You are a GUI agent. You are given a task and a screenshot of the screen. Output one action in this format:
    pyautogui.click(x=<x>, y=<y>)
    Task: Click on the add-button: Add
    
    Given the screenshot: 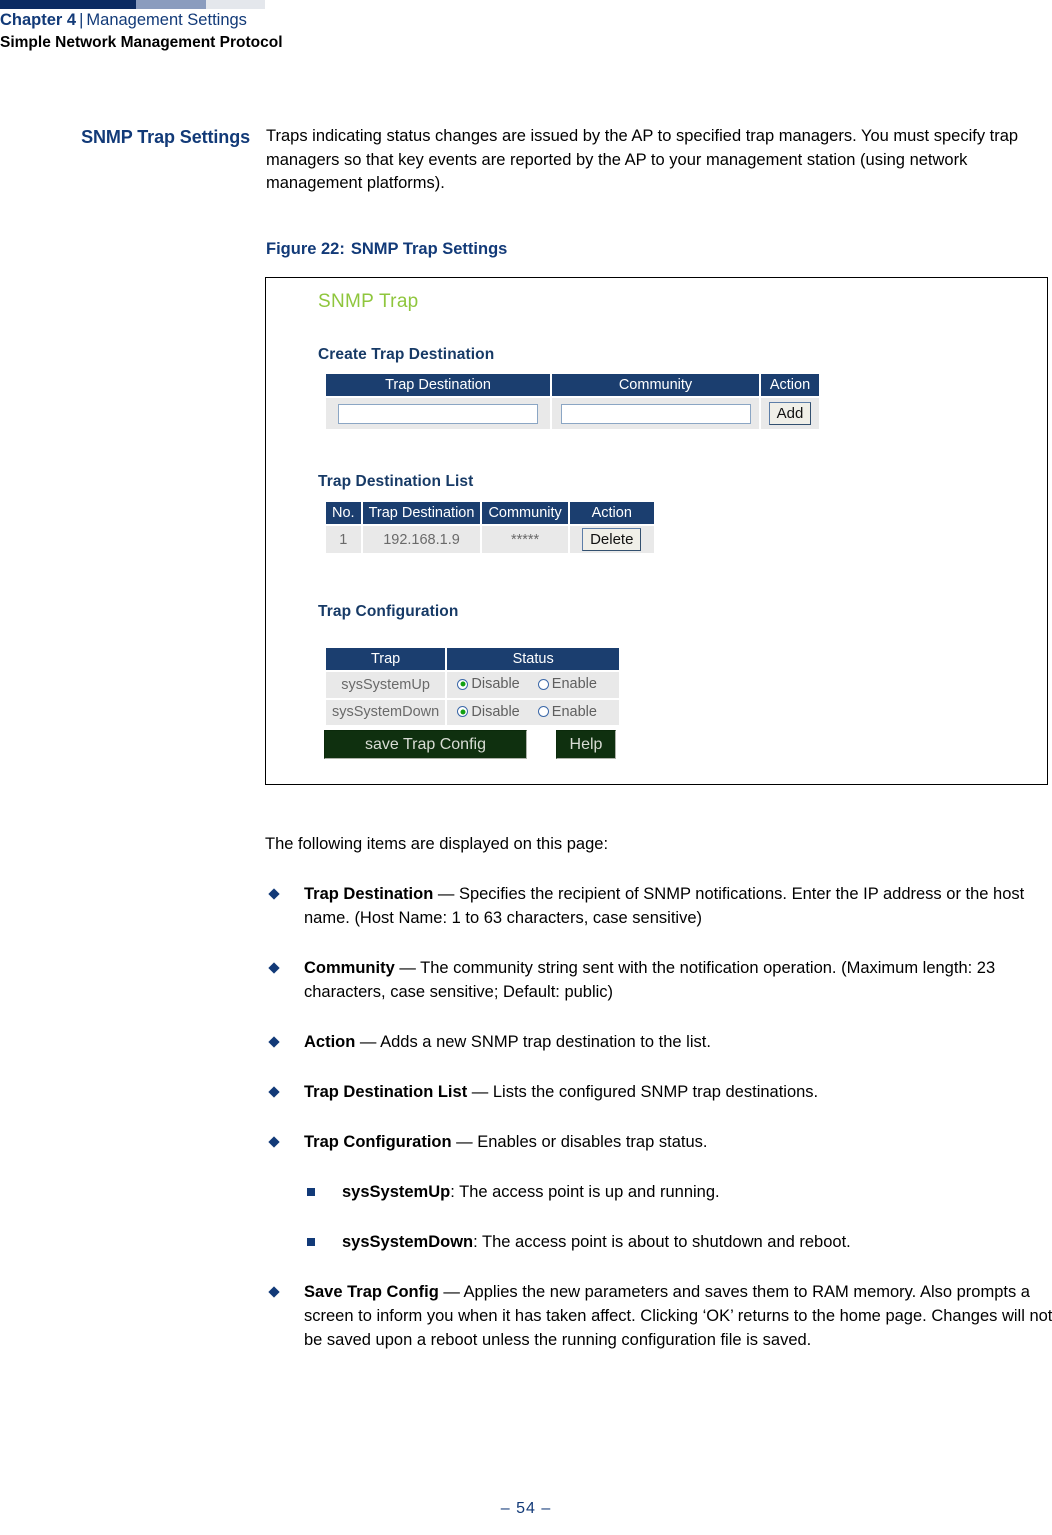 What is the action you would take?
    pyautogui.click(x=790, y=413)
    